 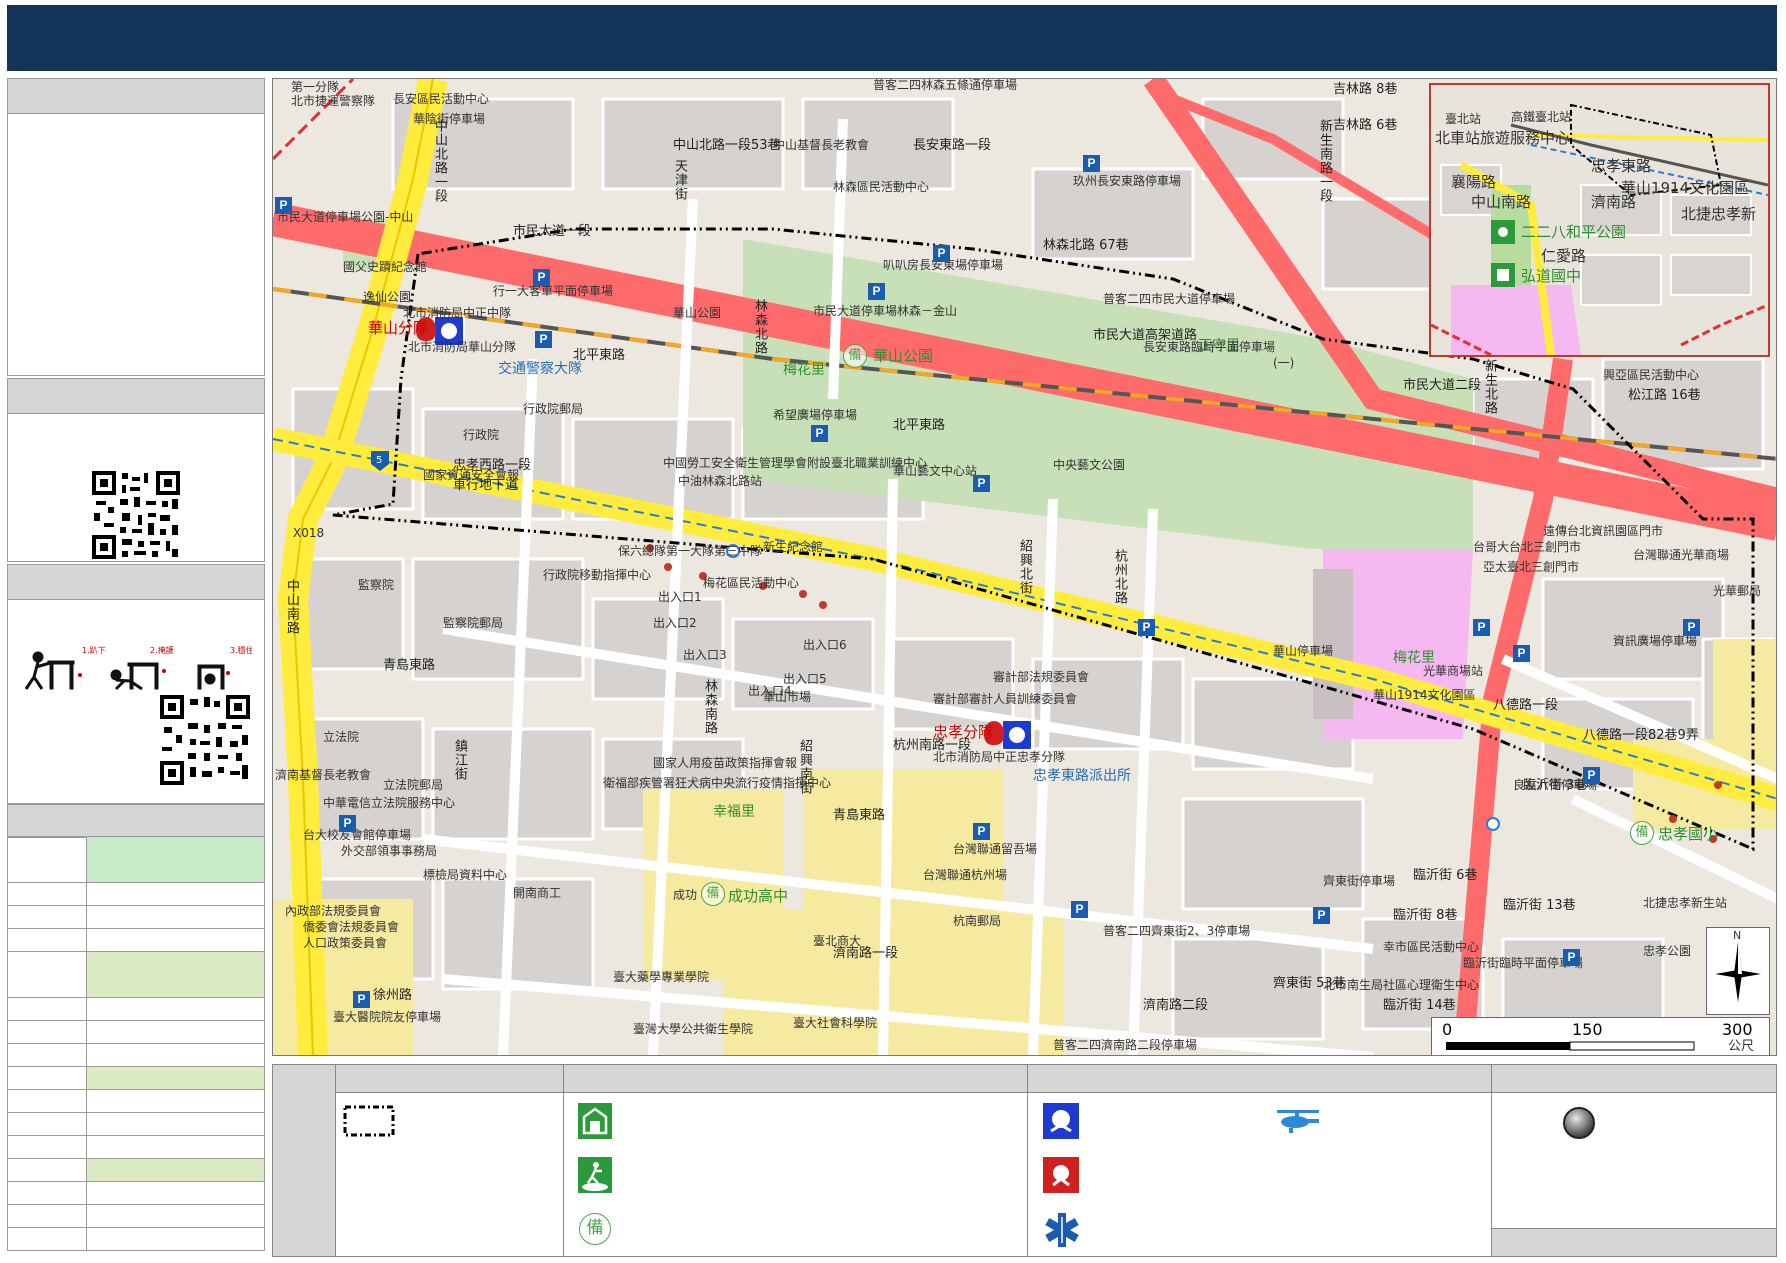 I want to click on qr-panel-header, so click(x=136, y=396).